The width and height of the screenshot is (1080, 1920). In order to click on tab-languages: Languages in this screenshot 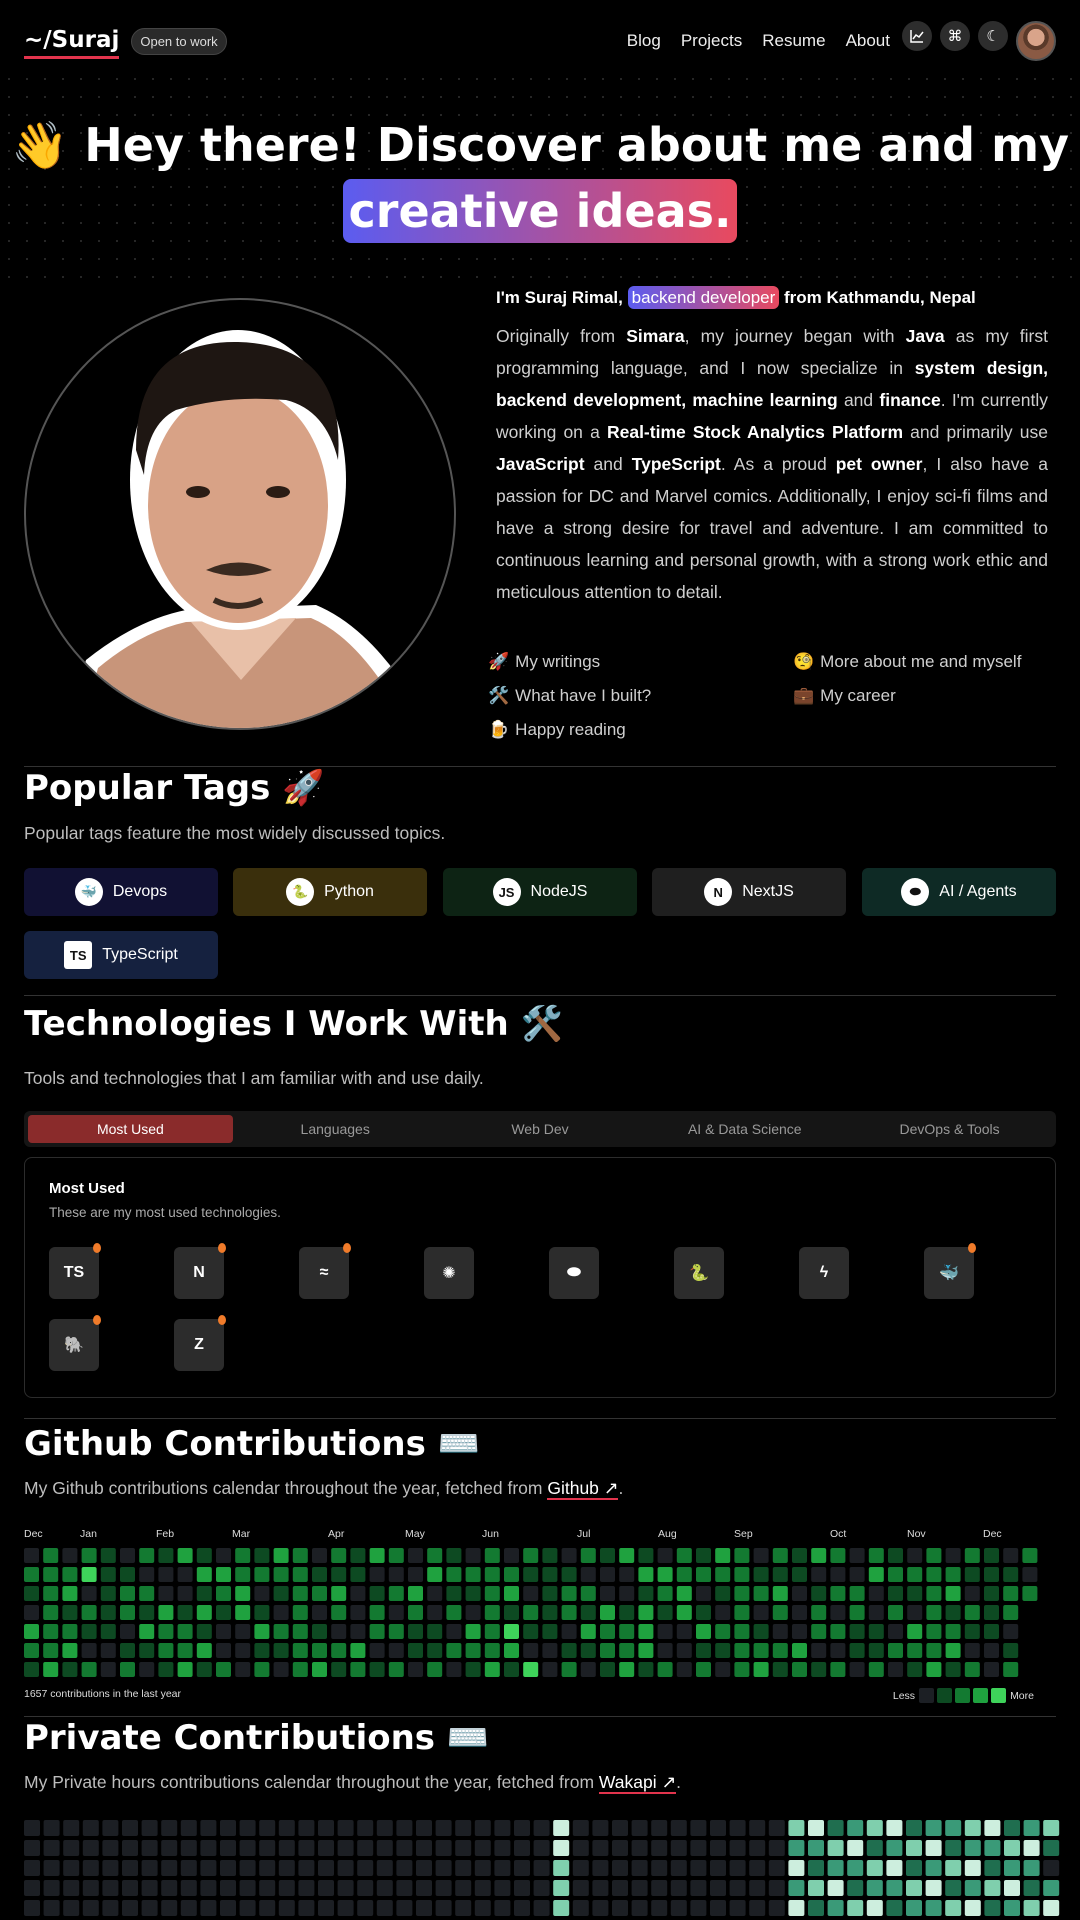, I will do `click(335, 1129)`.